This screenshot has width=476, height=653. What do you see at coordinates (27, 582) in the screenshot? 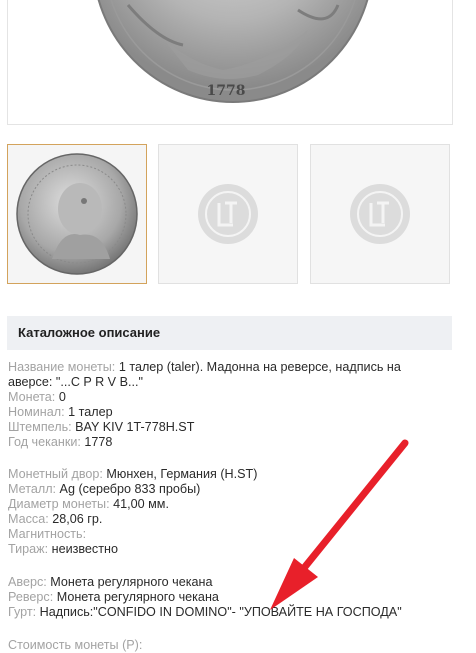
I see `spec-label: Аверс:` at bounding box center [27, 582].